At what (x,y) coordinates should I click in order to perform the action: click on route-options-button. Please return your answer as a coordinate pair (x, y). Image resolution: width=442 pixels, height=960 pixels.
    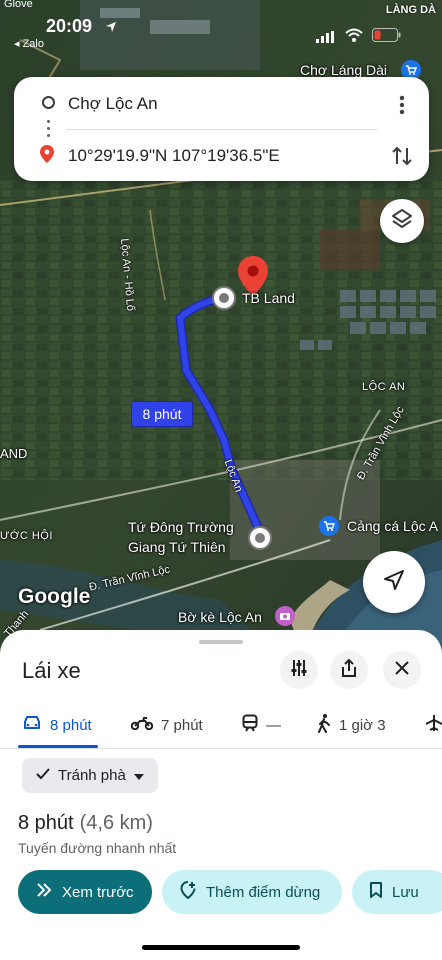
    Looking at the image, I should click on (299, 670).